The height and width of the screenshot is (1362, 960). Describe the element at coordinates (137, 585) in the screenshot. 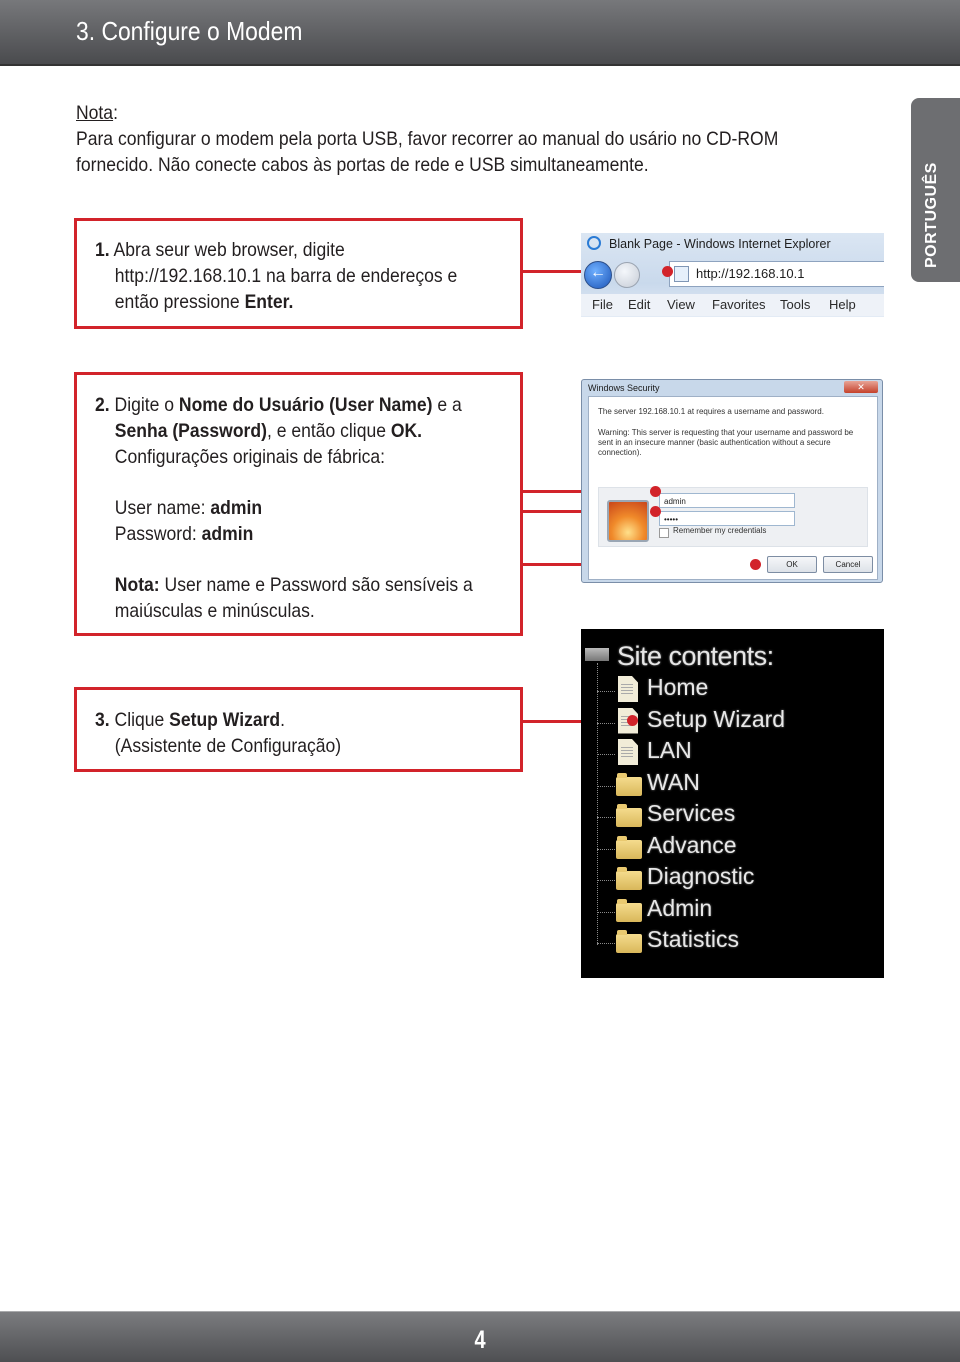

I see `case-note-label: Nota:` at that location.